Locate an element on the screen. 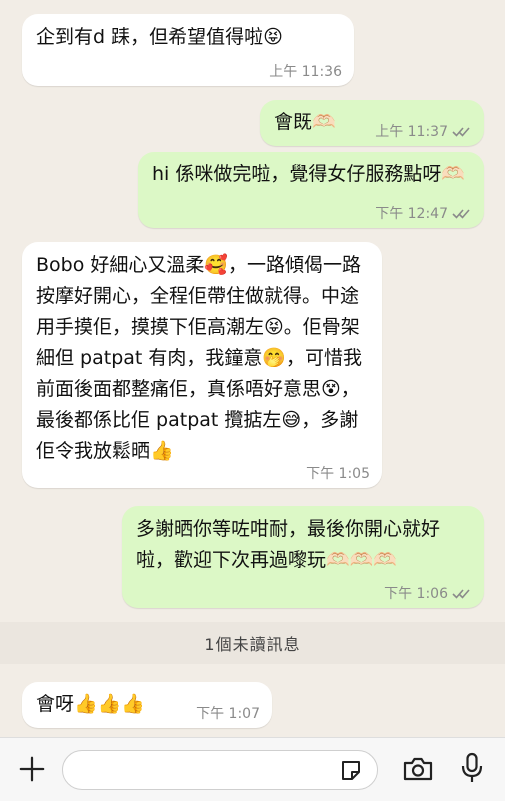  message-input-field is located at coordinates (220, 770).